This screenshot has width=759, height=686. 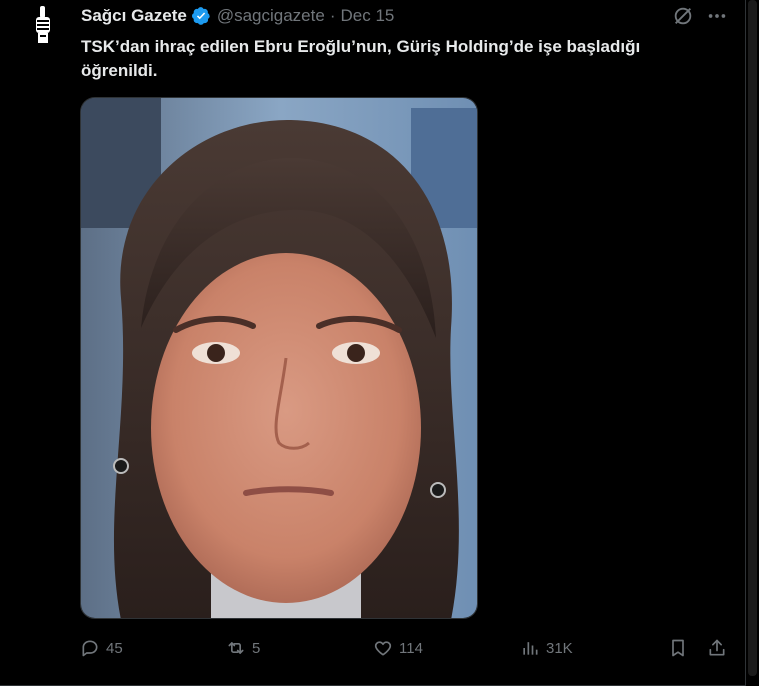 What do you see at coordinates (530, 648) in the screenshot?
I see `views-icon` at bounding box center [530, 648].